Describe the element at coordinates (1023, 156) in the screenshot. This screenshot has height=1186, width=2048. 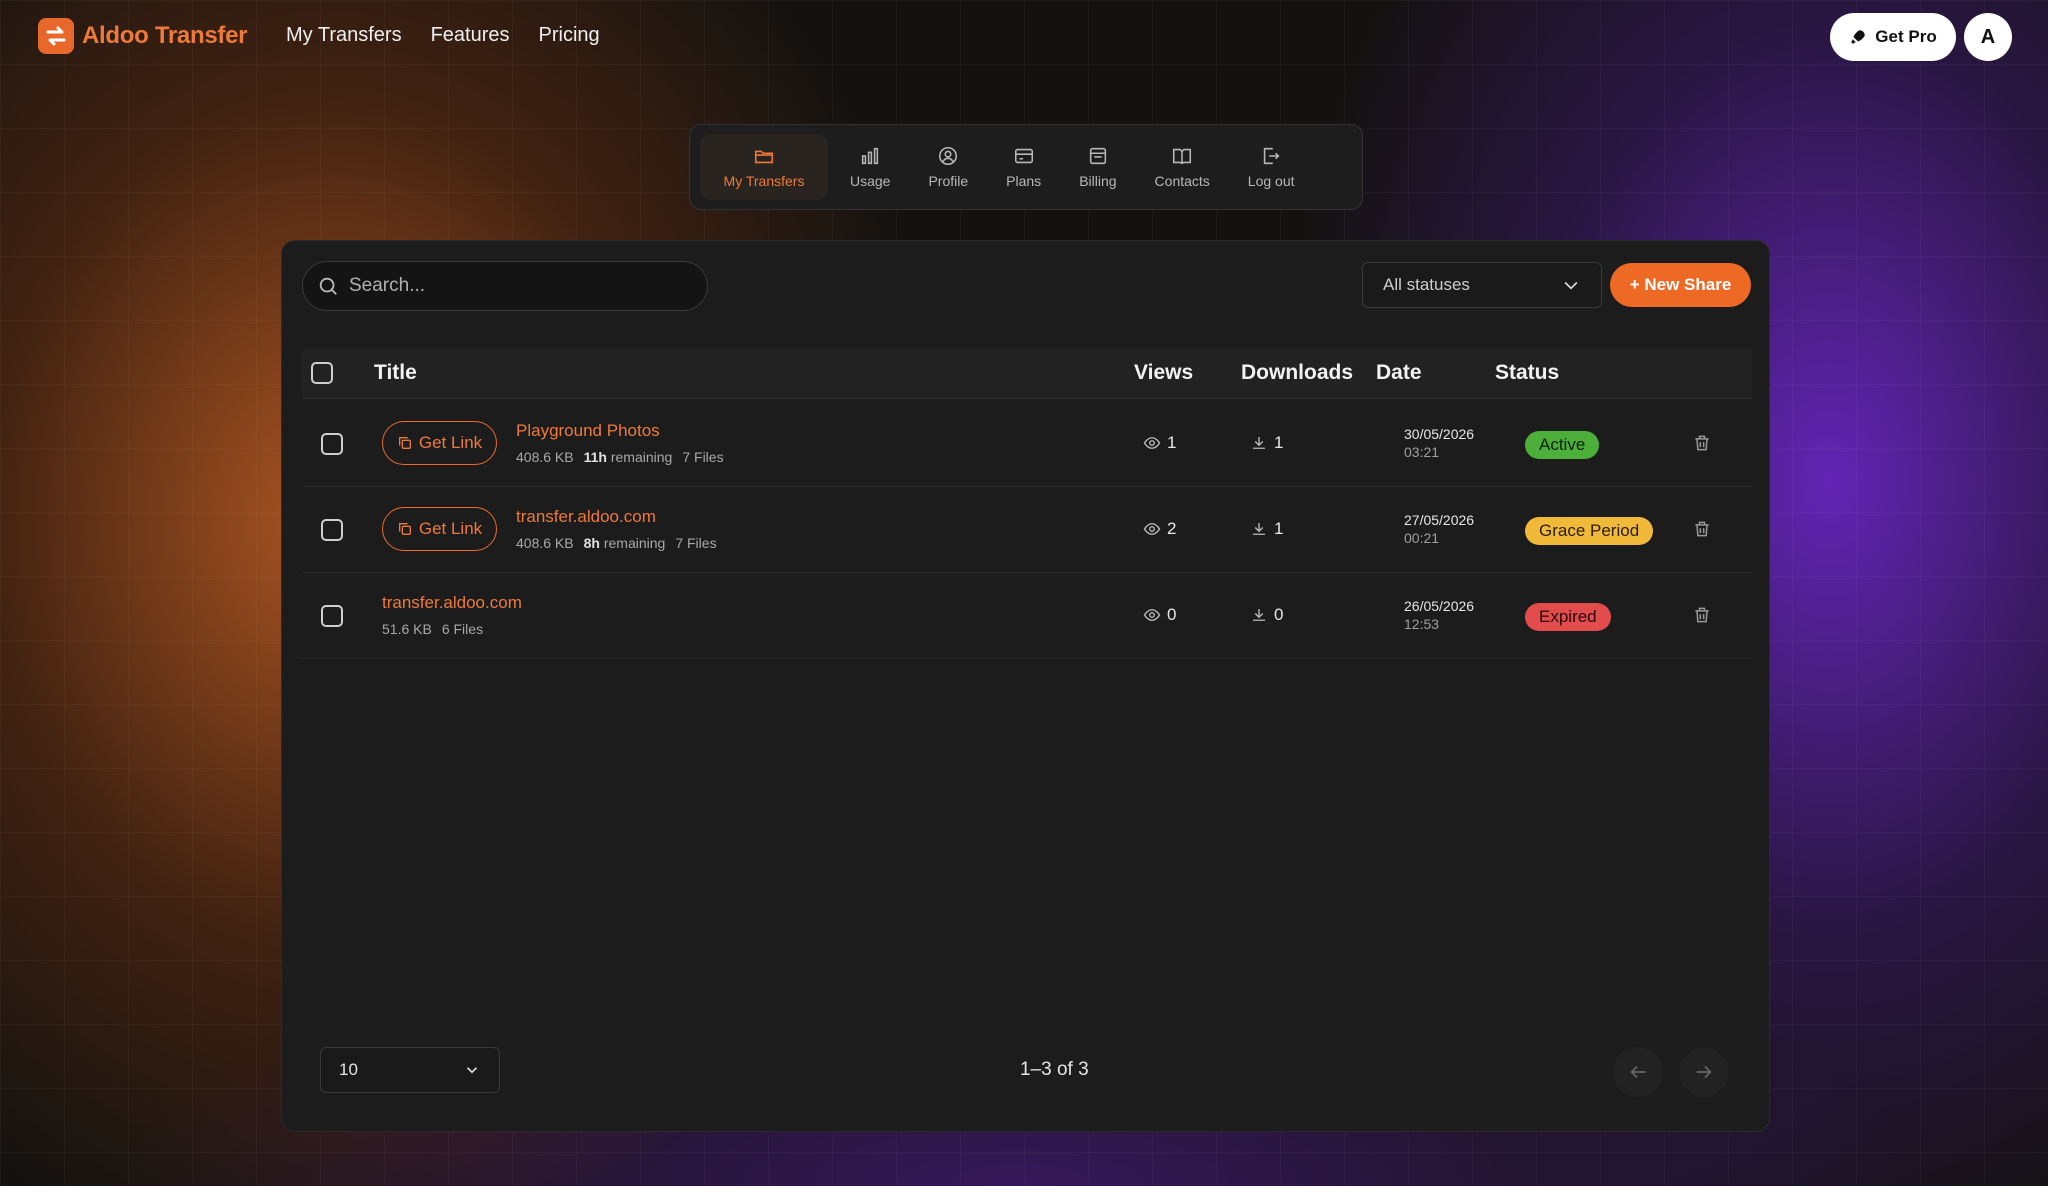
I see `card-icon` at that location.